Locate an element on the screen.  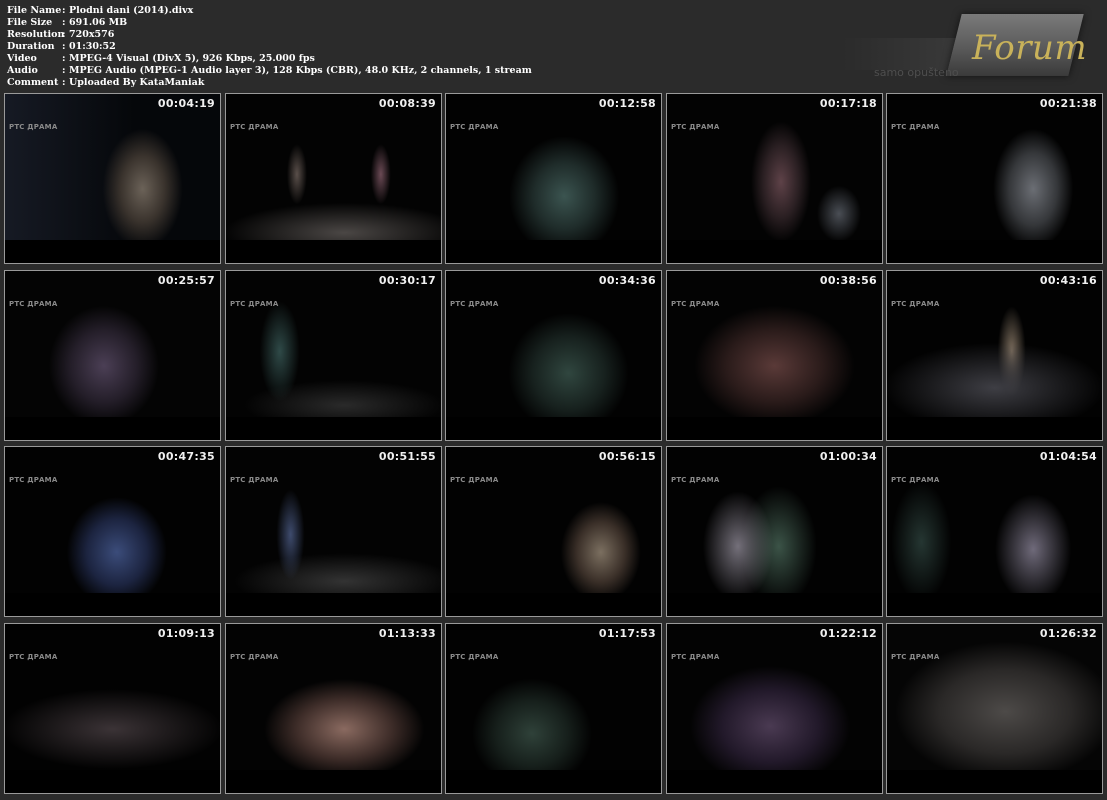
info-key: Audio is located at coordinates (22, 70).